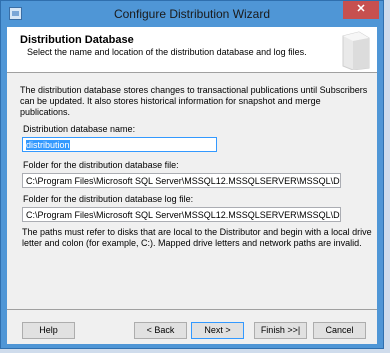 This screenshot has height=353, width=390. What do you see at coordinates (280, 330) in the screenshot?
I see `finish-button: Finish >>|` at bounding box center [280, 330].